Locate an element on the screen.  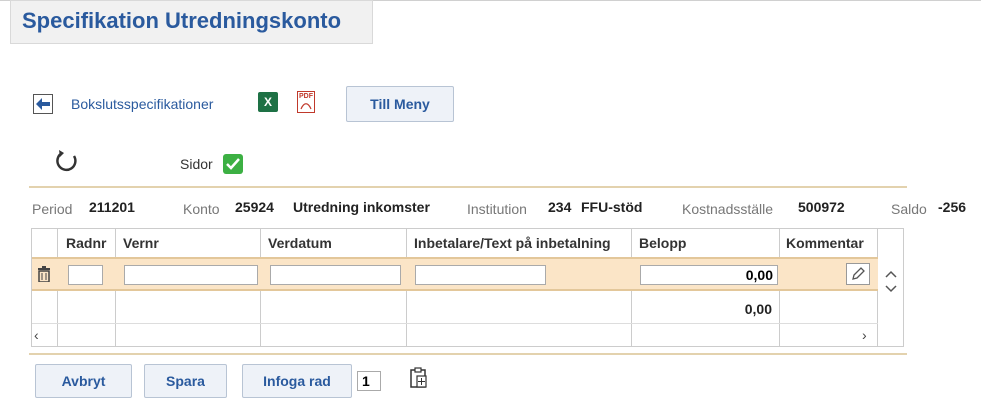
vertical-scrollbar is located at coordinates (891, 284).